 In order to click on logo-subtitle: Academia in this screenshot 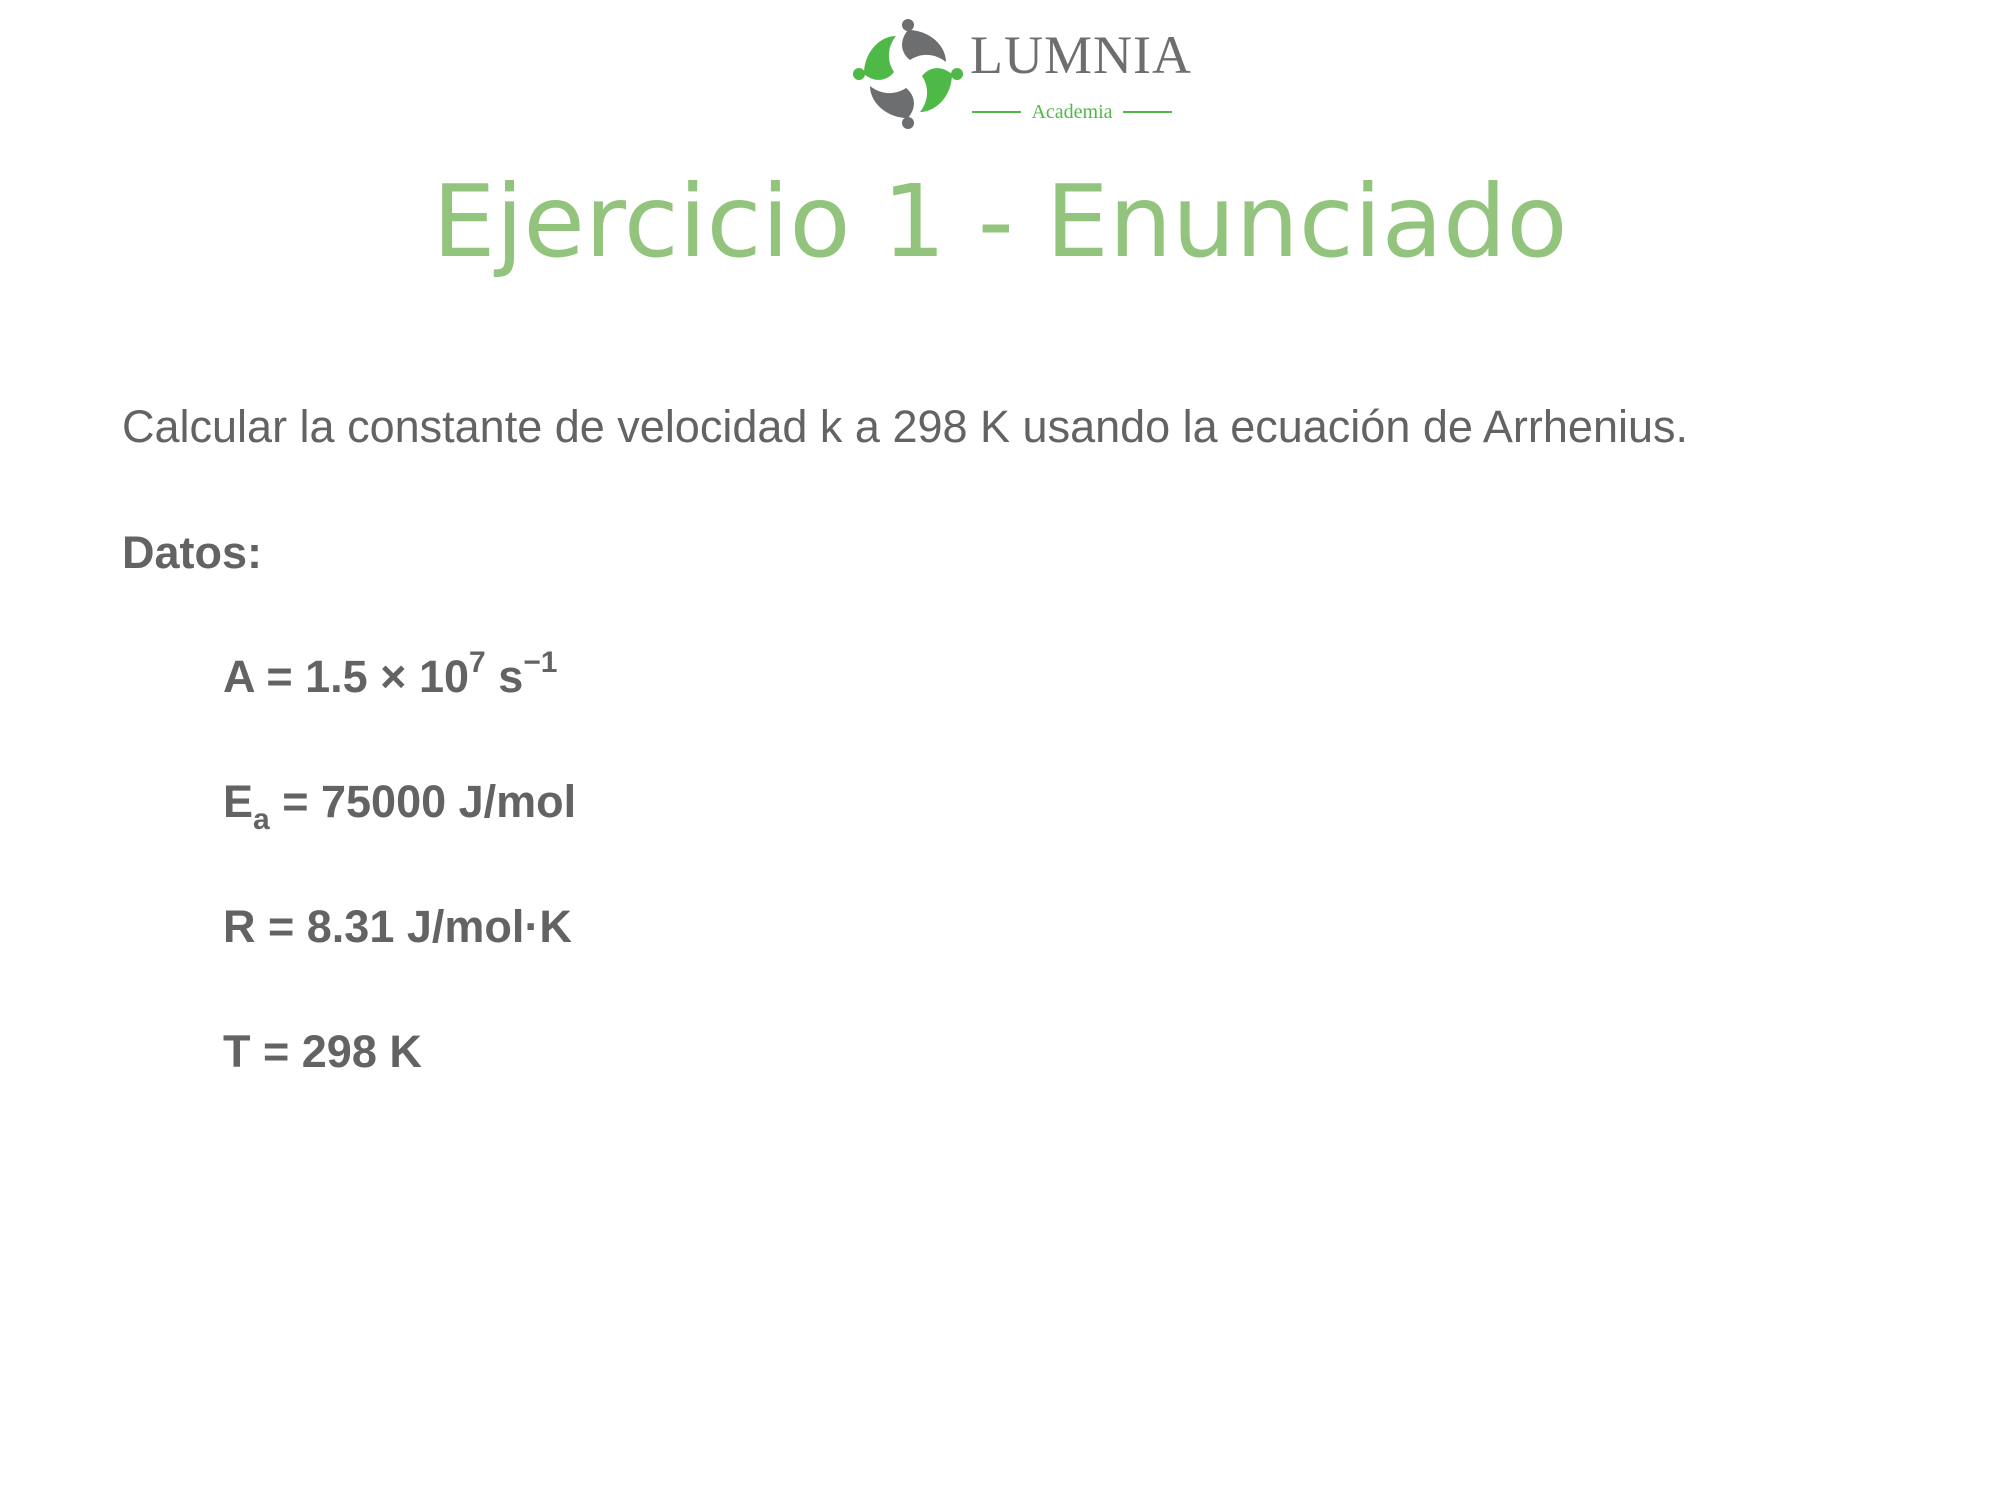, I will do `click(1072, 112)`.